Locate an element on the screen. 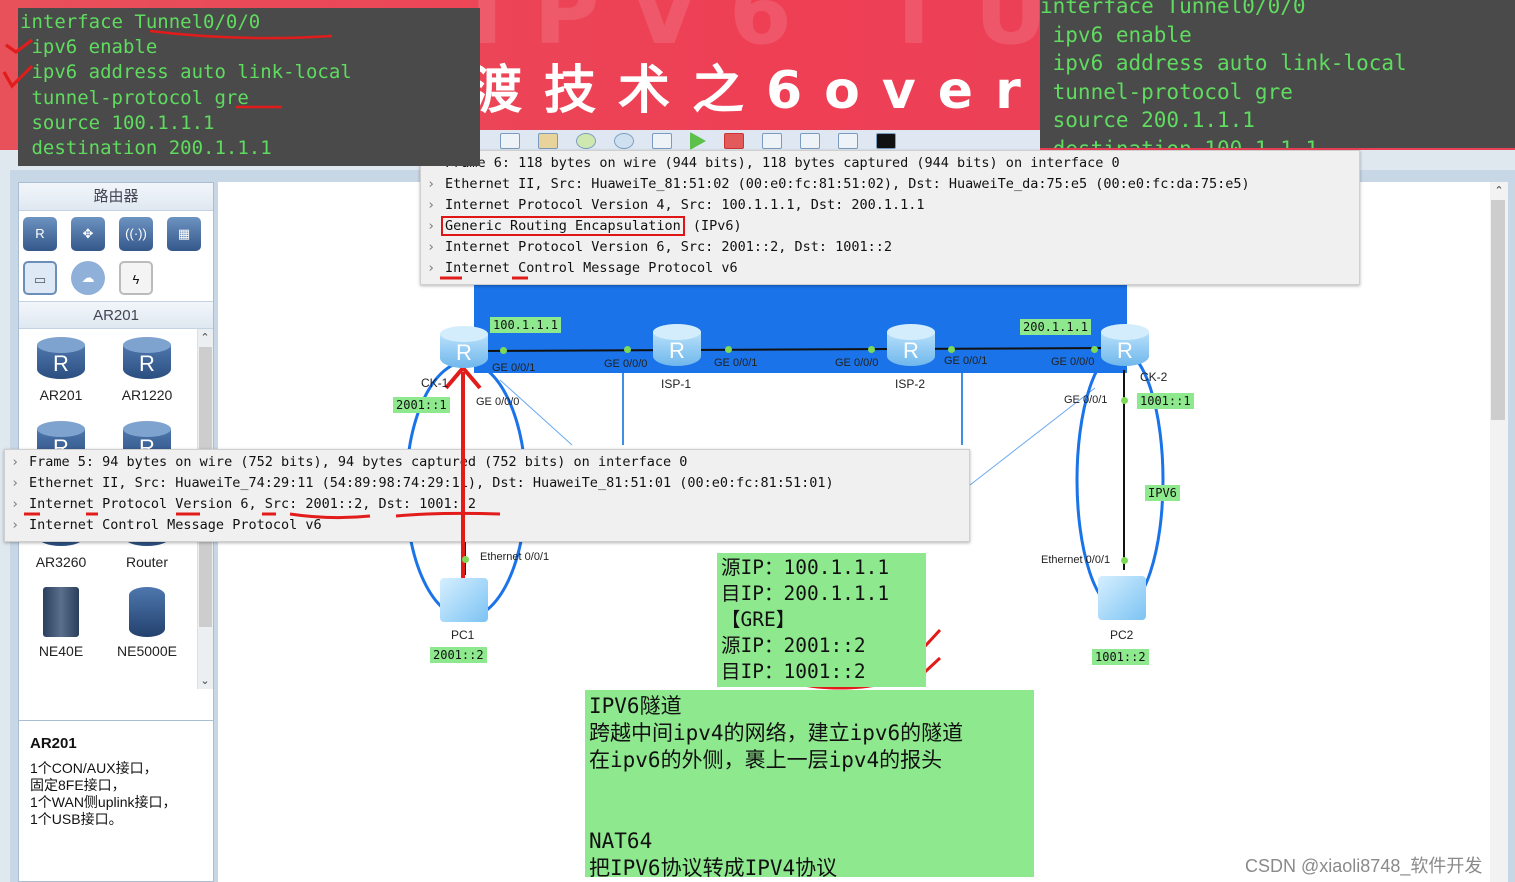  gre-highlight: Generic Routing Encapsulation is located at coordinates (563, 226).